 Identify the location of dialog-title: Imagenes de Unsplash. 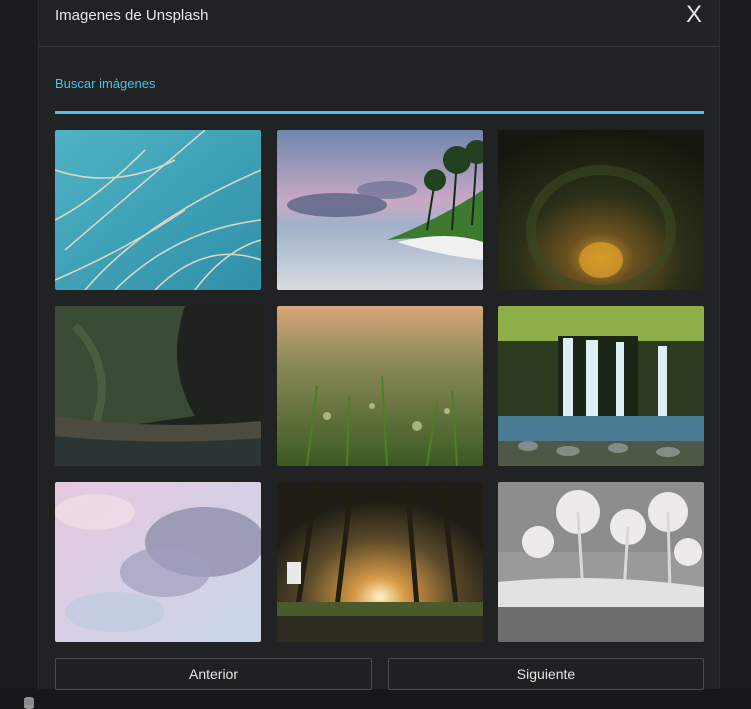
(132, 15).